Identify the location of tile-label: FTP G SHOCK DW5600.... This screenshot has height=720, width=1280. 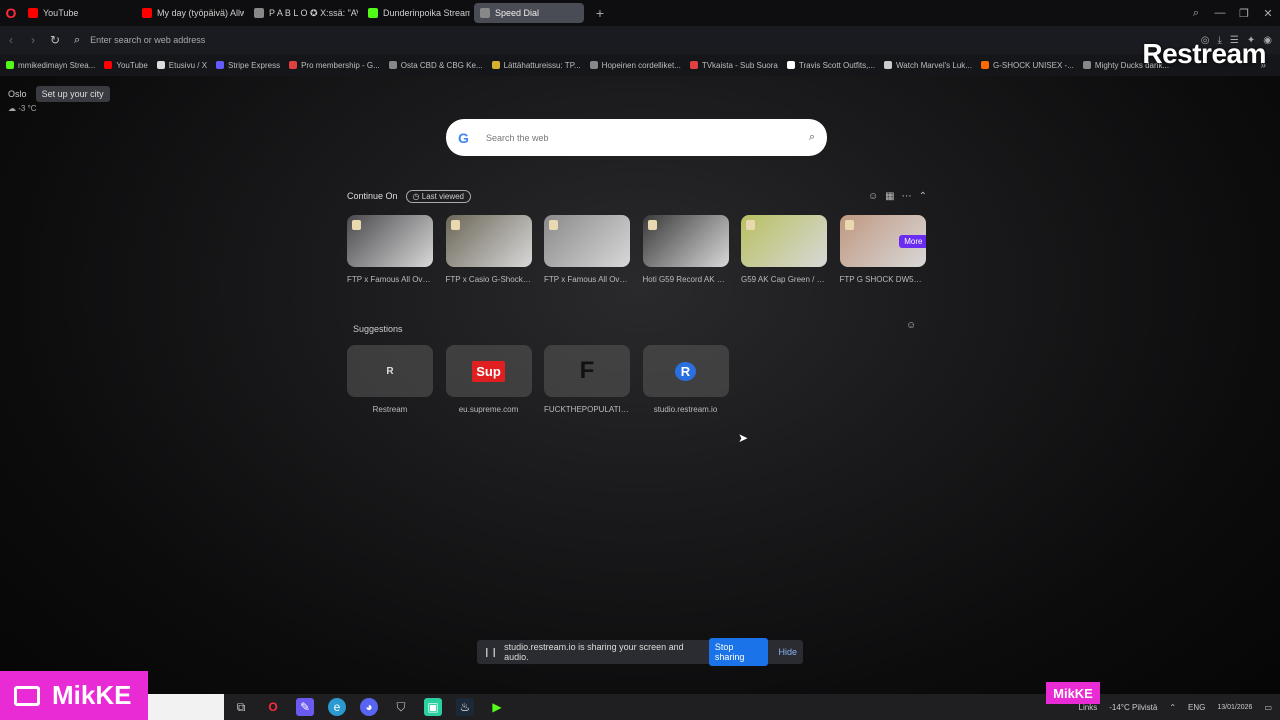
(882, 279).